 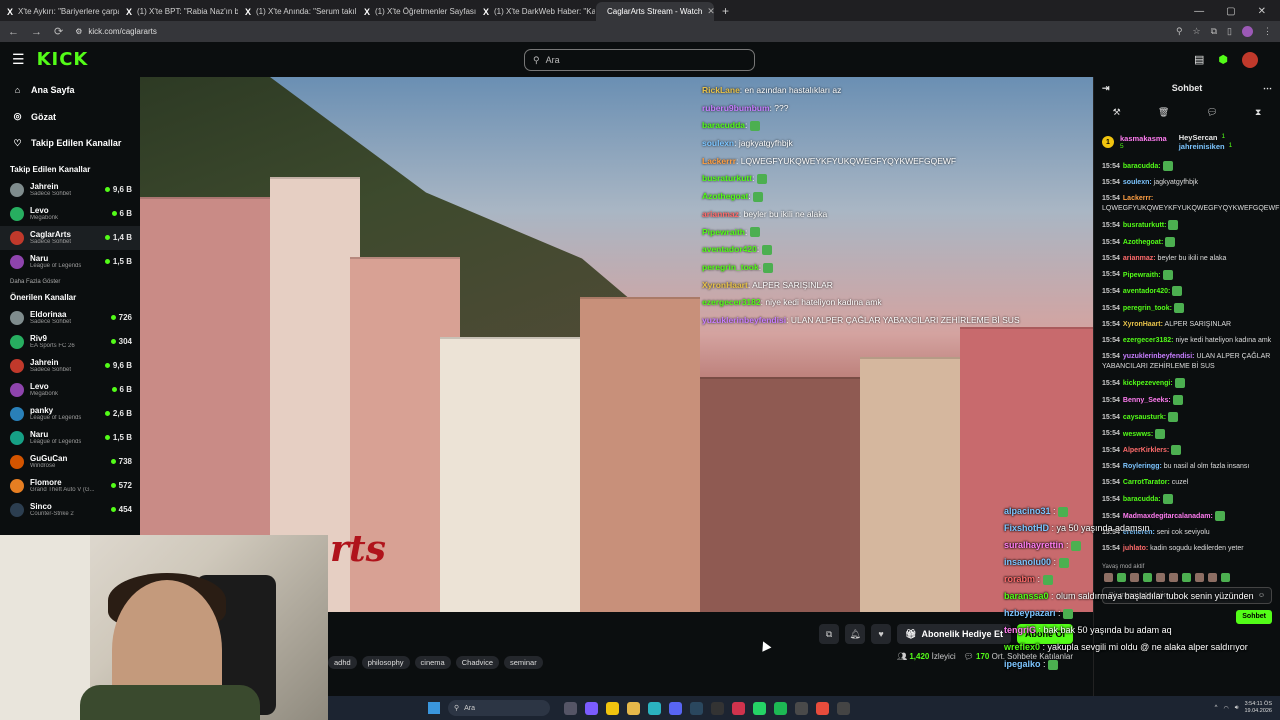 What do you see at coordinates (1262, 11) in the screenshot?
I see `close-window-icon: ✕` at bounding box center [1262, 11].